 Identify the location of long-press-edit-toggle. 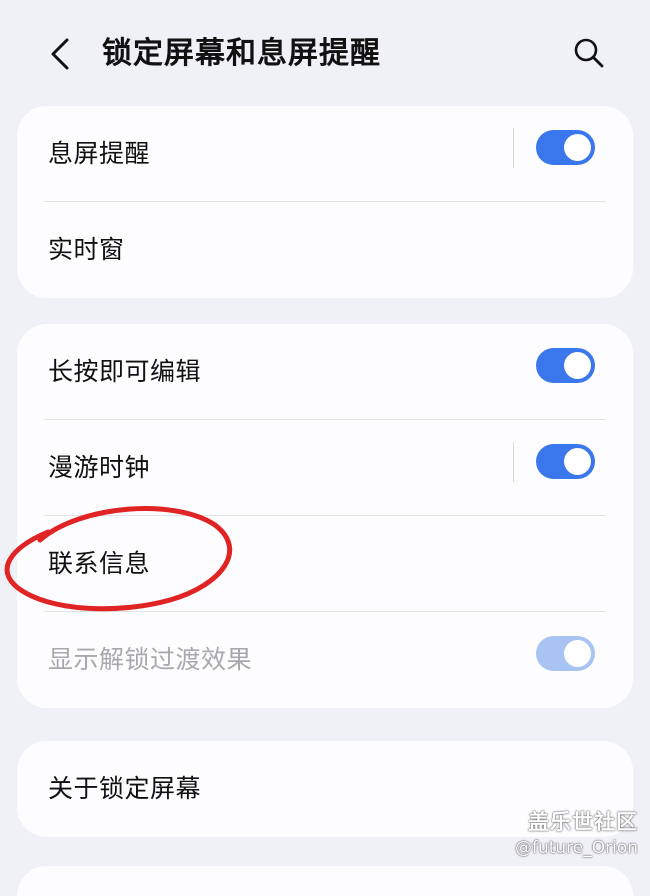
(565, 365).